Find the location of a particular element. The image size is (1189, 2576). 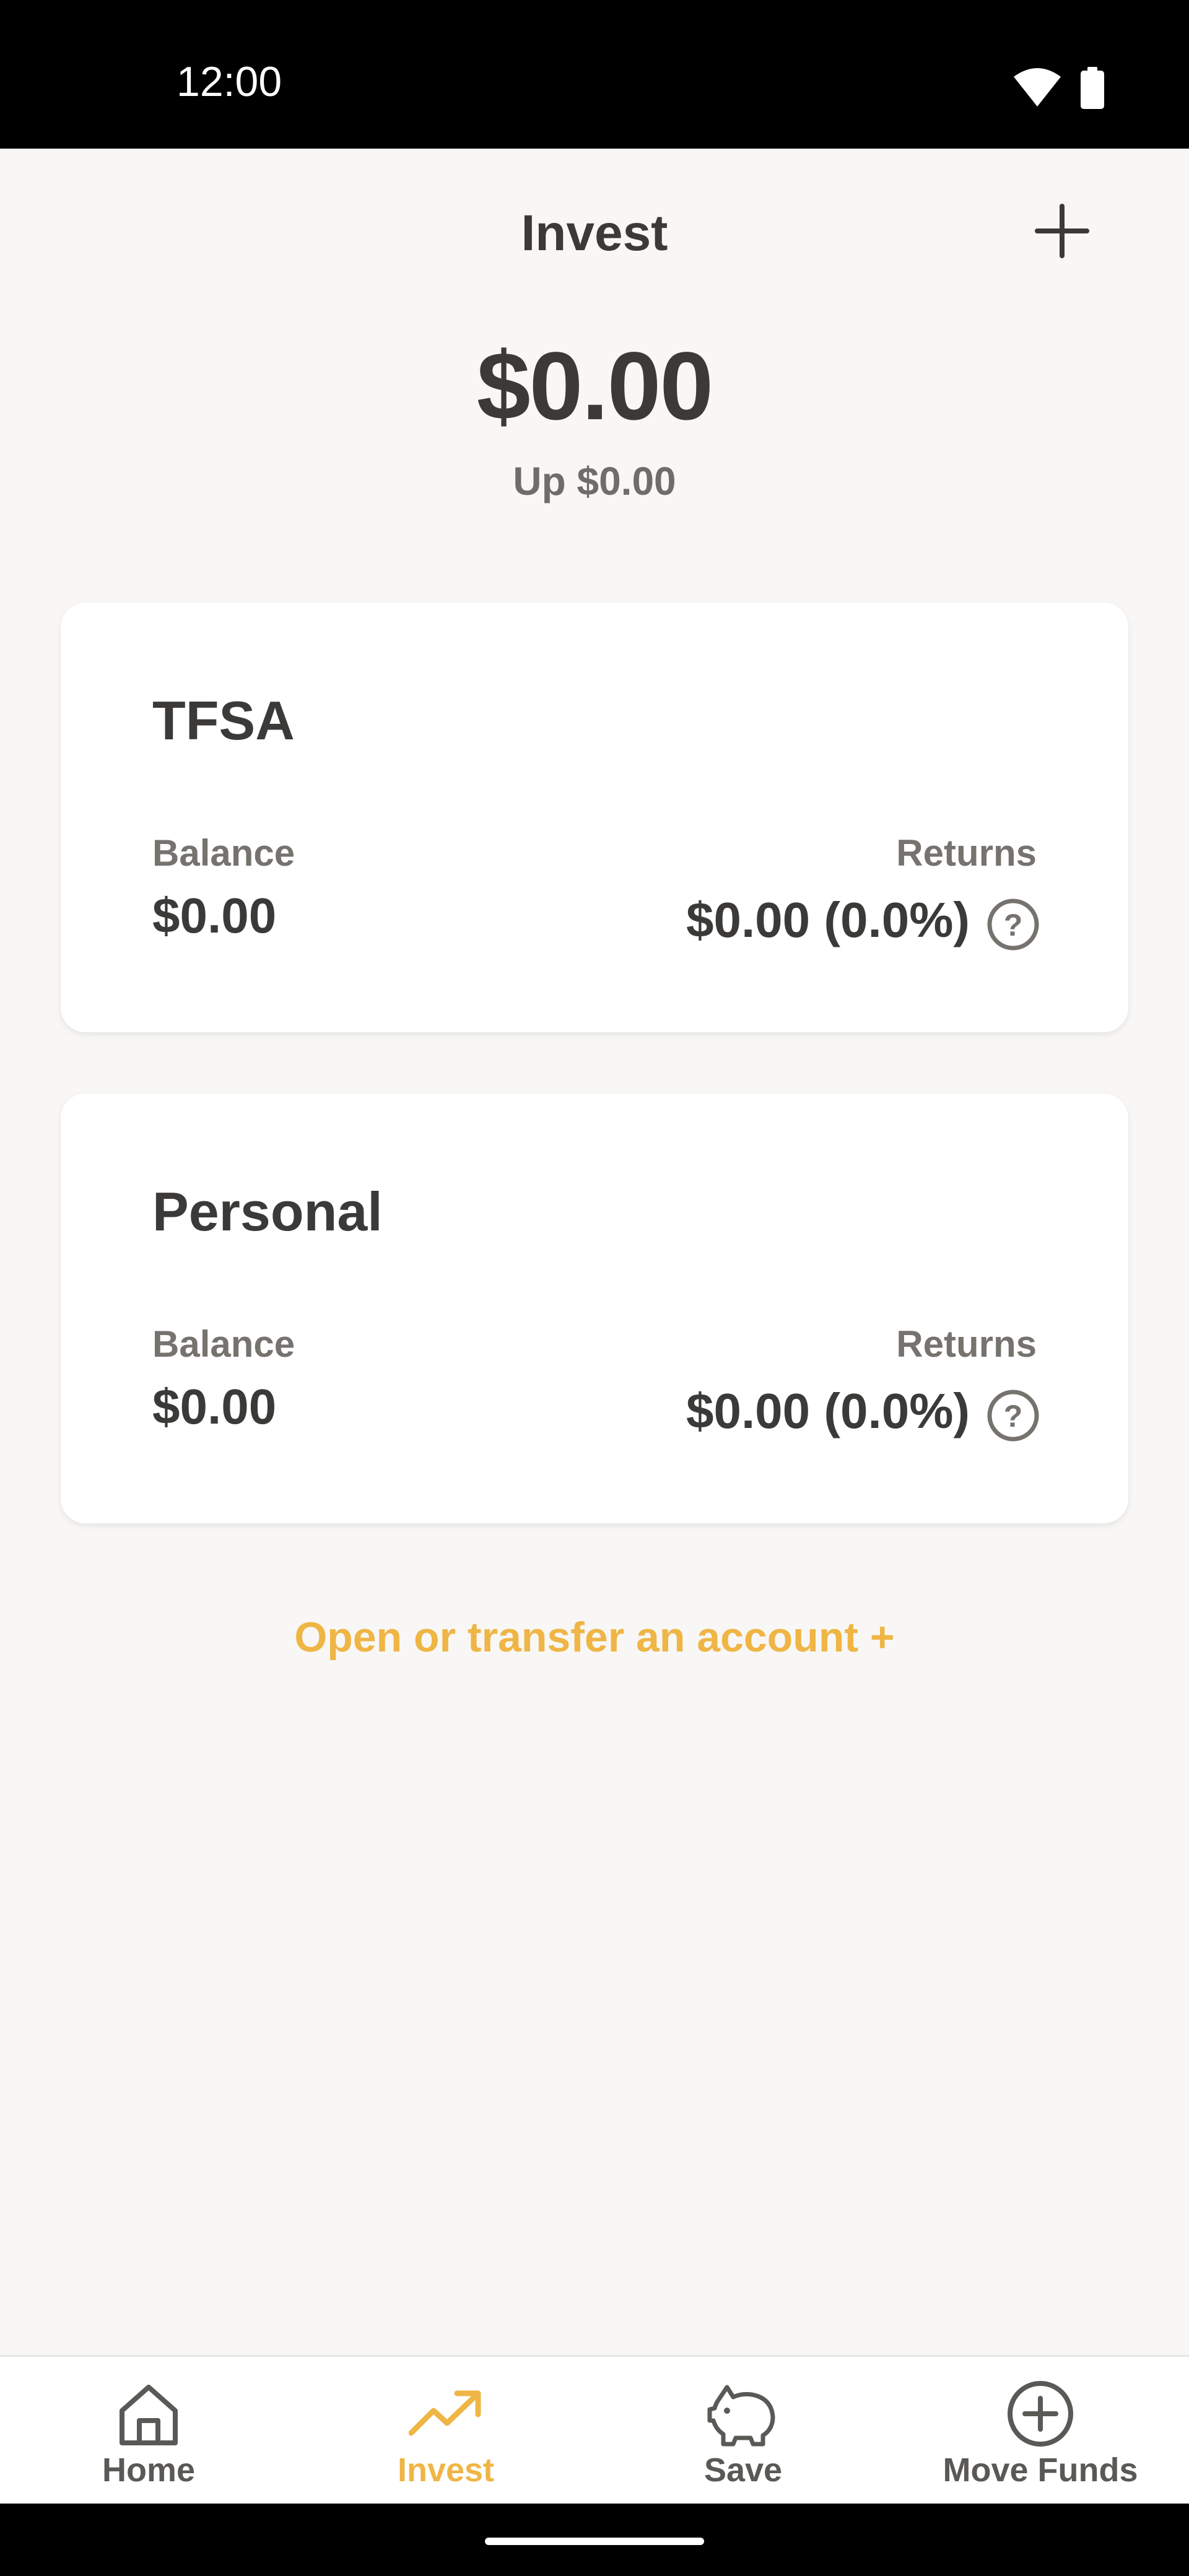

trending-up-icon is located at coordinates (446, 2414).